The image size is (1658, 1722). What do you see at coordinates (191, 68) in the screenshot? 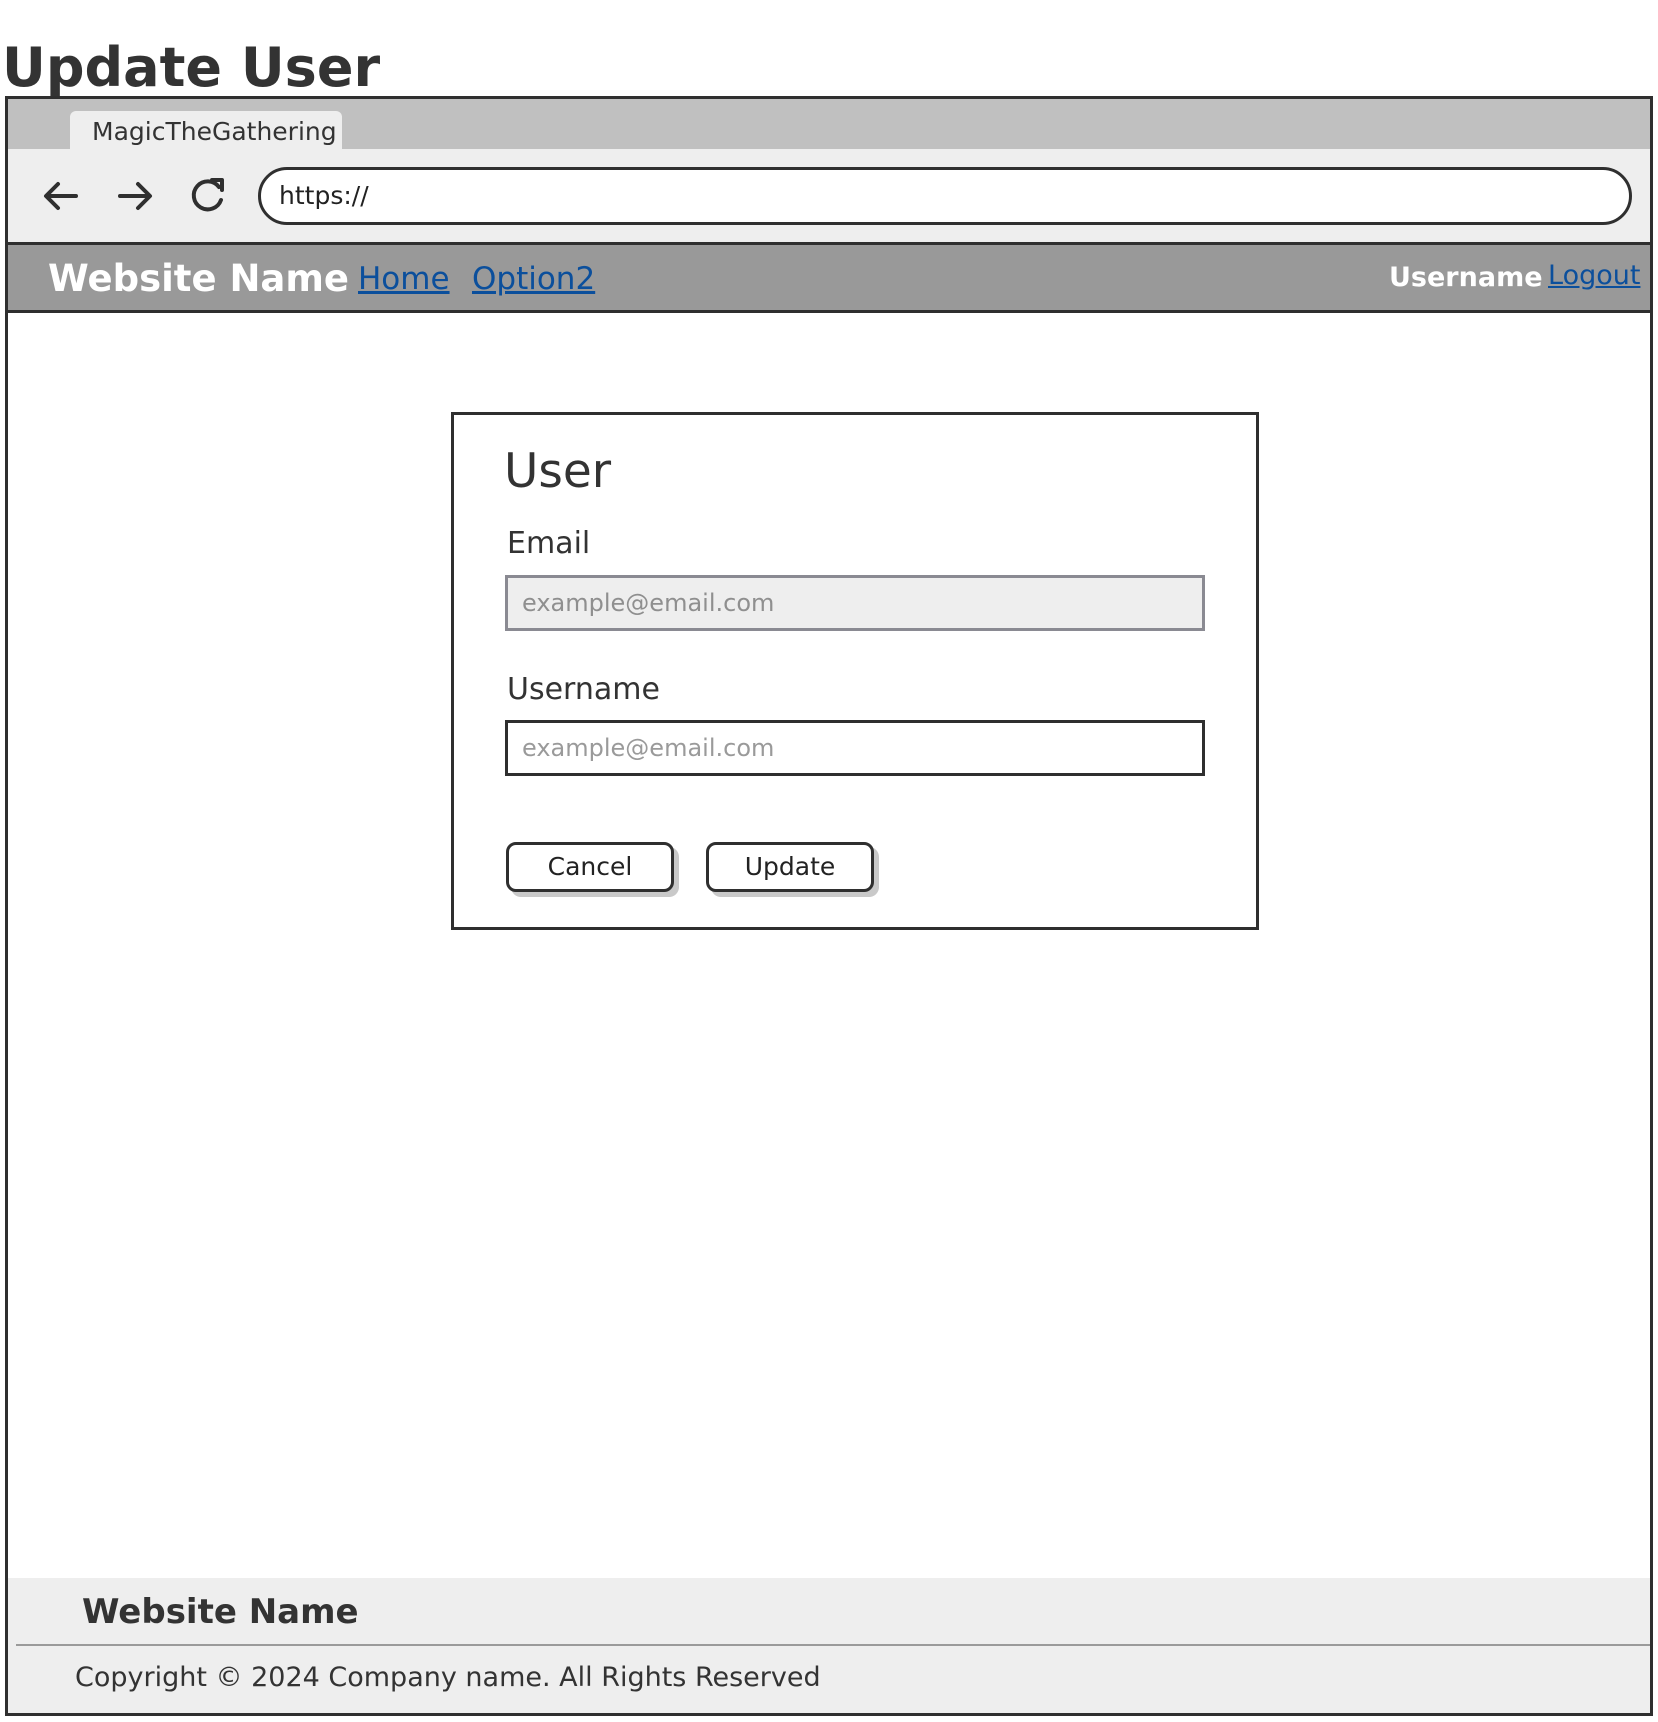
I see `page-title: Update User` at bounding box center [191, 68].